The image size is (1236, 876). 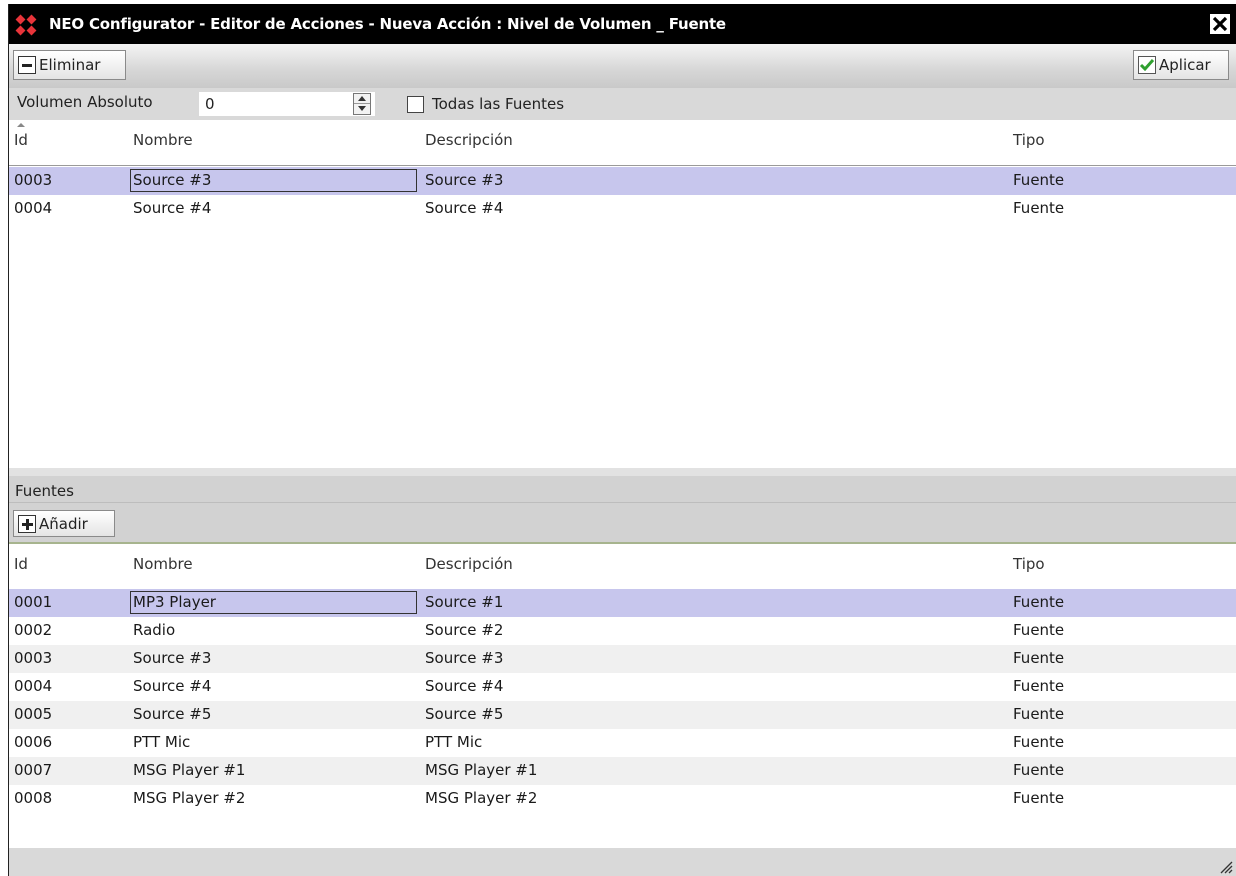 I want to click on cell-description: Source #1, so click(x=464, y=602).